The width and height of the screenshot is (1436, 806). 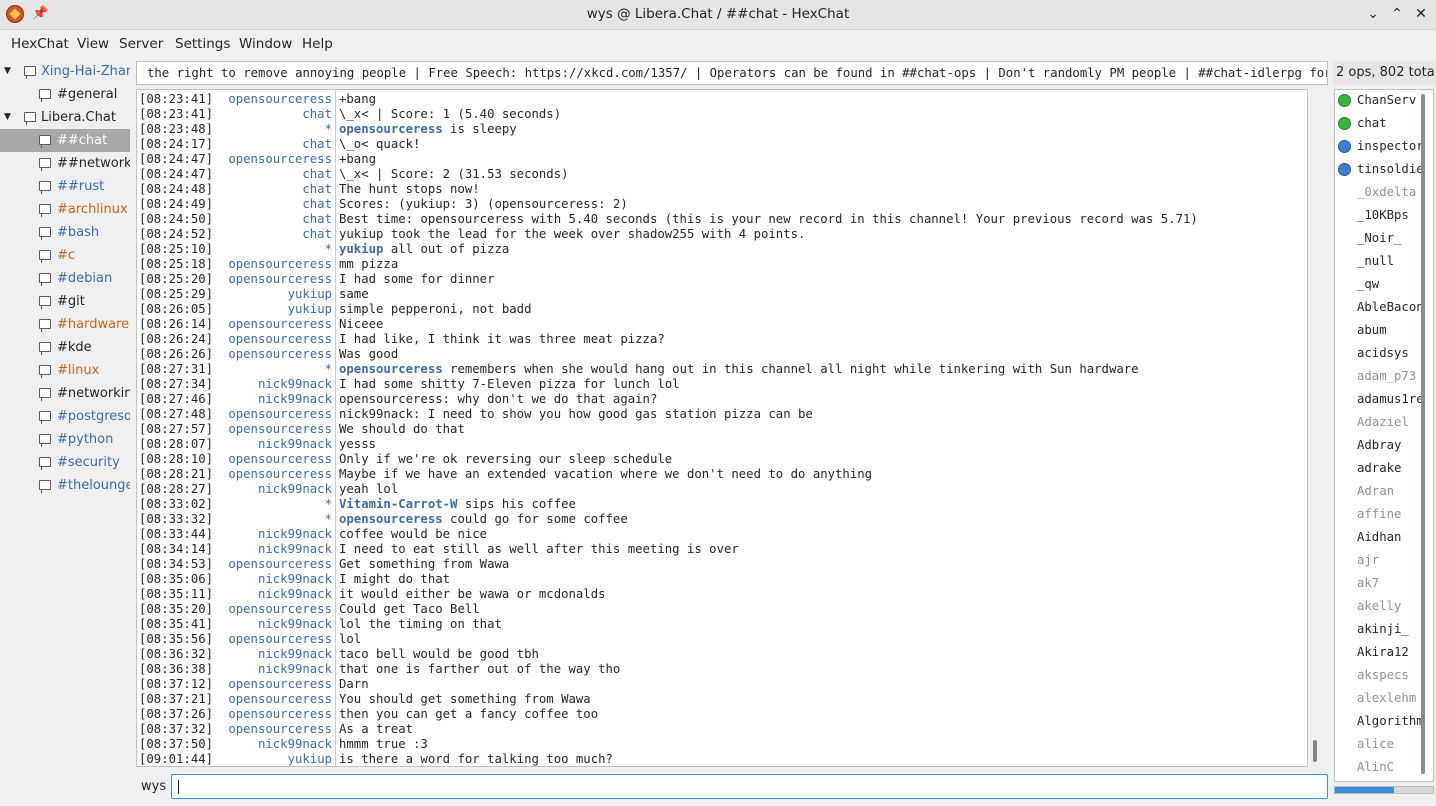 I want to click on user-list-item: inspector, so click(x=1378, y=146).